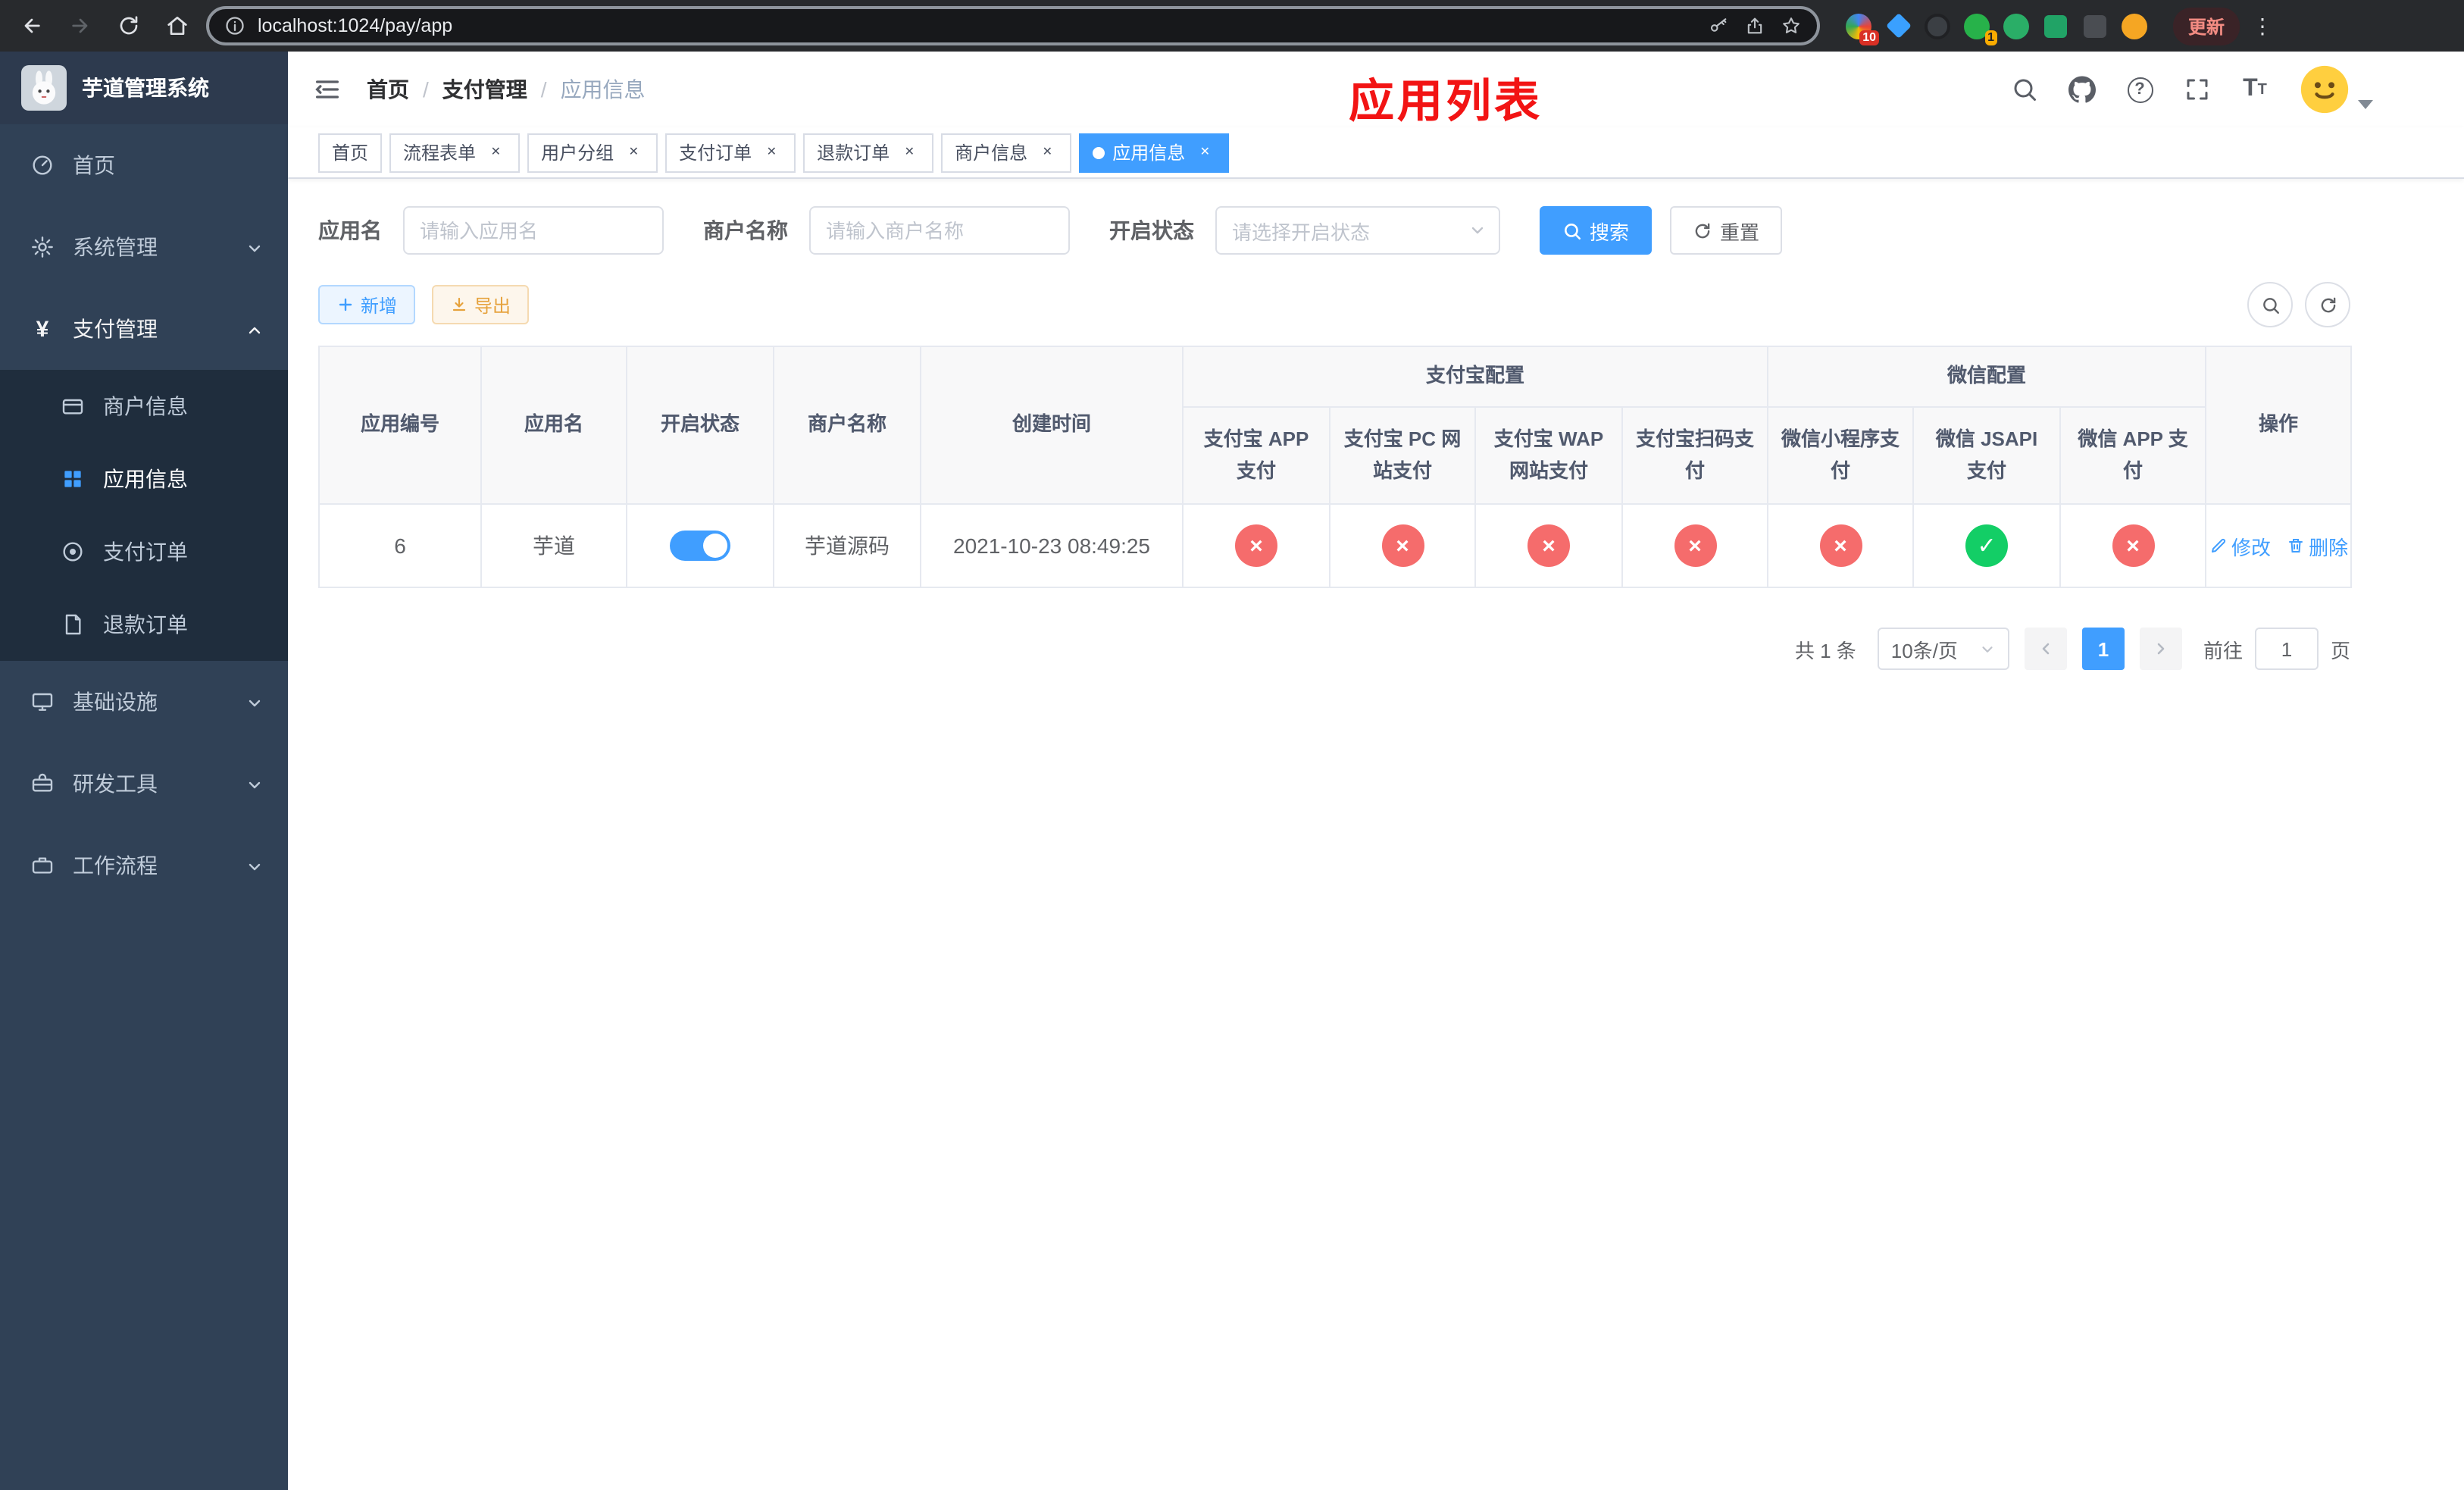 The image size is (2464, 1490). What do you see at coordinates (1861, 28) in the screenshot?
I see `extension-icon-1: 10` at bounding box center [1861, 28].